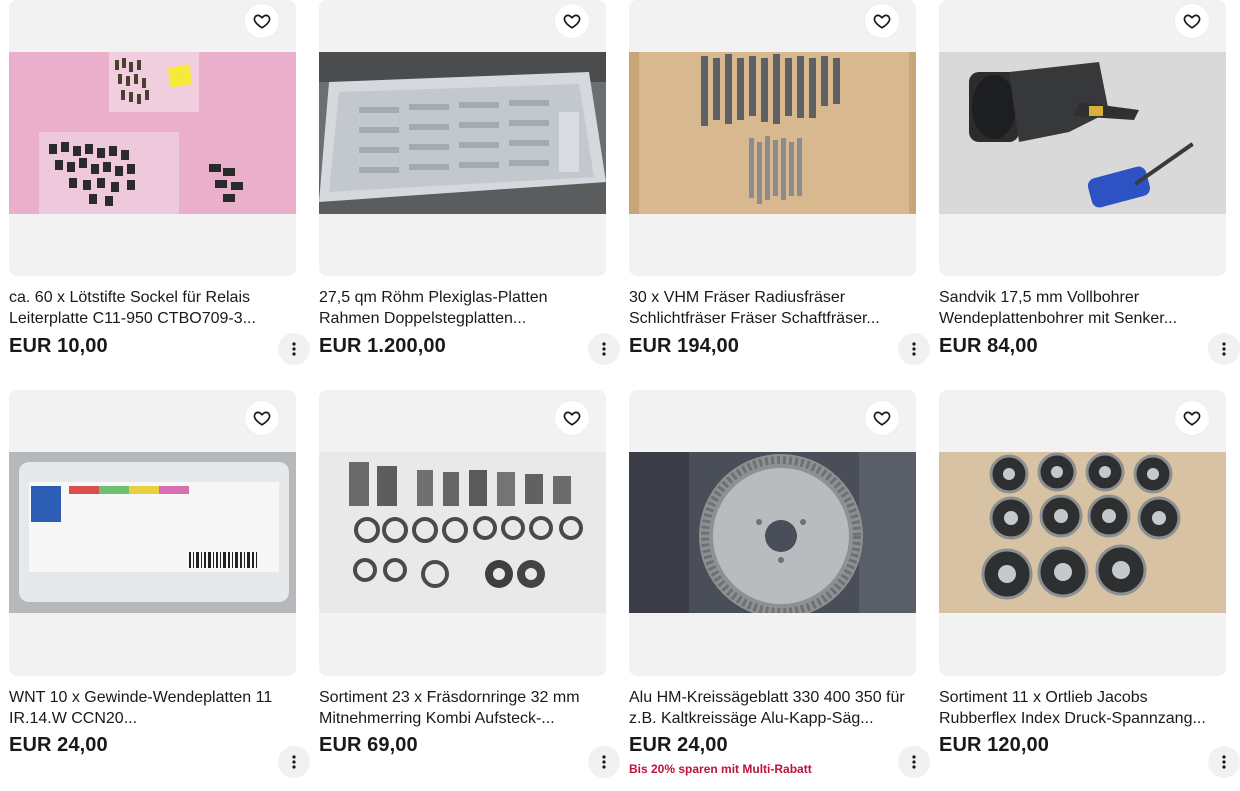 The height and width of the screenshot is (791, 1240). I want to click on sandvik-drill-photo, so click(1082, 133).